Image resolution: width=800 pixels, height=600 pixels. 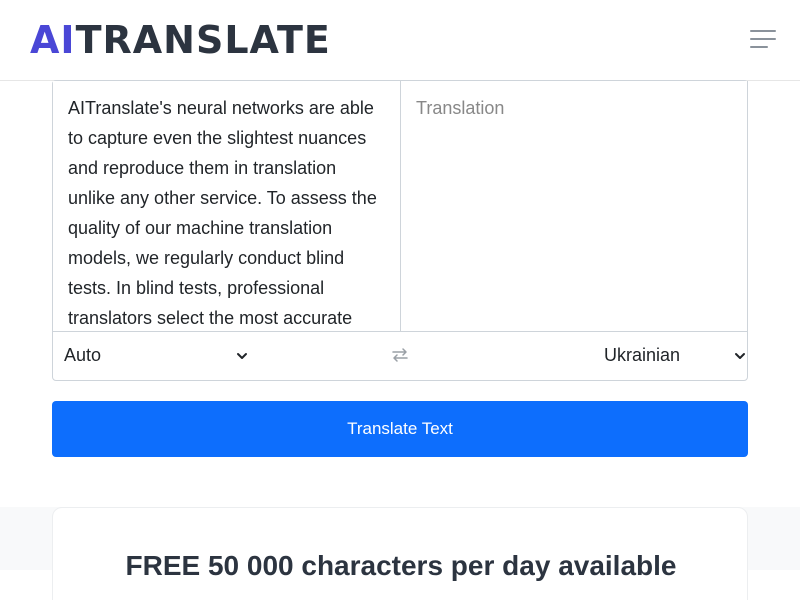 What do you see at coordinates (203, 40) in the screenshot?
I see `logo-translate-text: TRANSLATE` at bounding box center [203, 40].